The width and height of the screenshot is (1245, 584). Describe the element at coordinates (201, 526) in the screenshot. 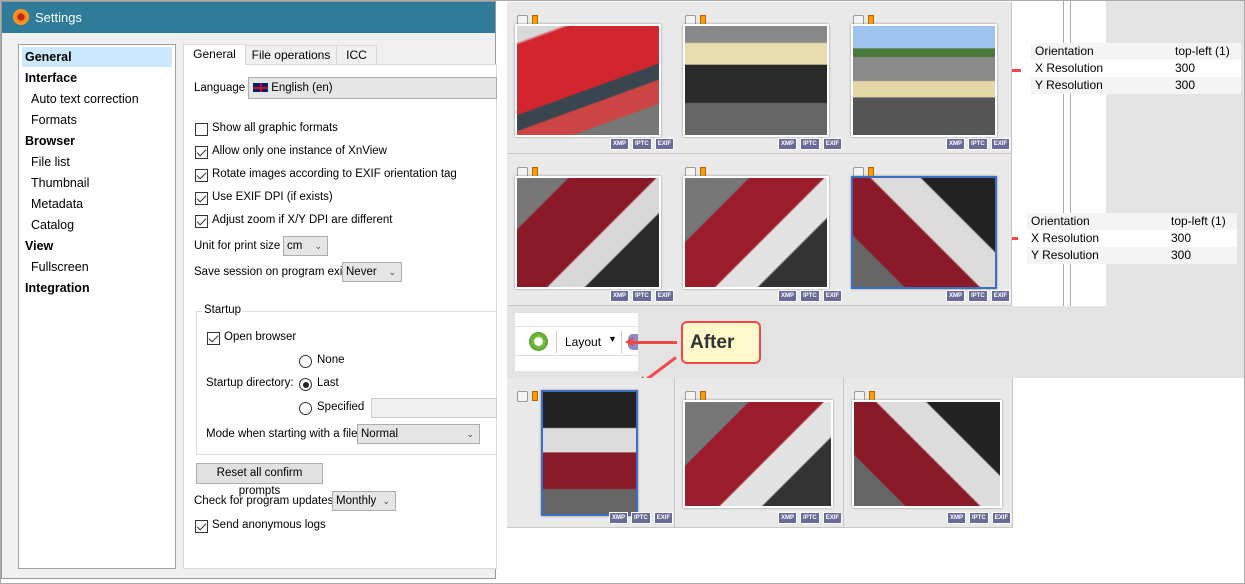

I see `anonymous-logs-checkbox` at that location.